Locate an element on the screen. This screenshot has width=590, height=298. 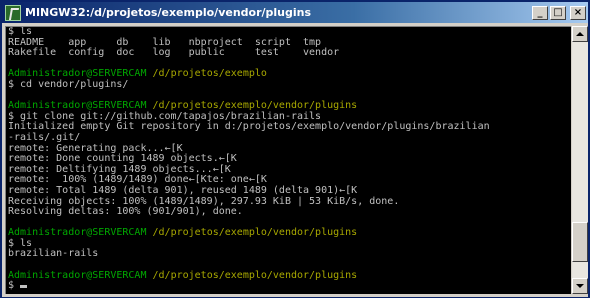
console-line: $ cd vendor/plugins/ is located at coordinates (68, 84).